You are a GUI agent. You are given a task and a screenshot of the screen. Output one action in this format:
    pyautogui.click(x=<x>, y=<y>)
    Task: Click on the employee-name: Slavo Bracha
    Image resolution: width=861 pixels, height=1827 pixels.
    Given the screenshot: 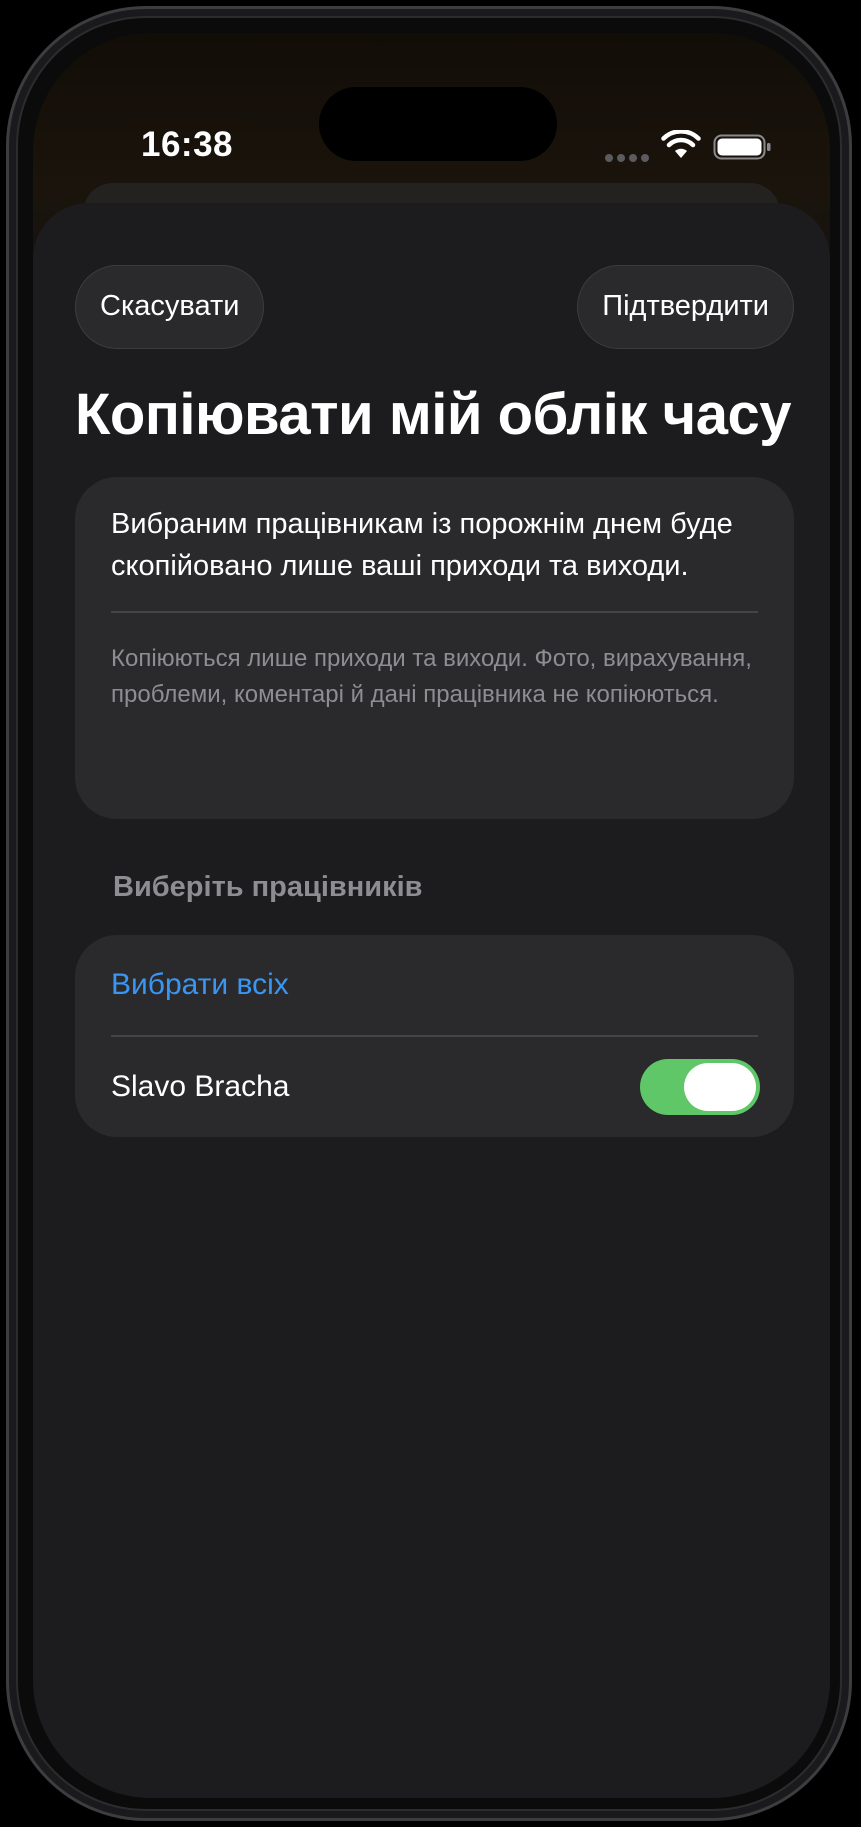 What is the action you would take?
    pyautogui.click(x=200, y=1086)
    